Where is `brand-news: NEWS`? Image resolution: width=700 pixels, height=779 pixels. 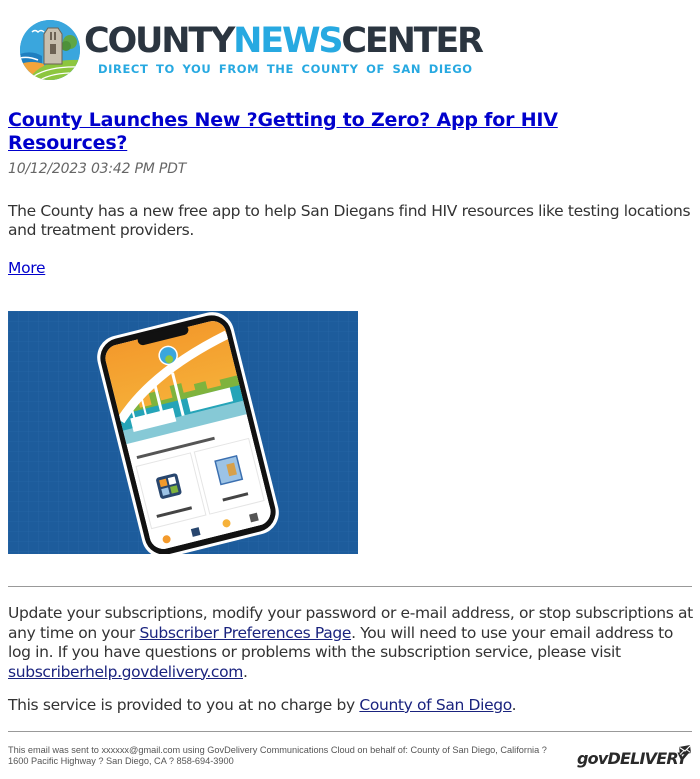 brand-news: NEWS is located at coordinates (288, 41).